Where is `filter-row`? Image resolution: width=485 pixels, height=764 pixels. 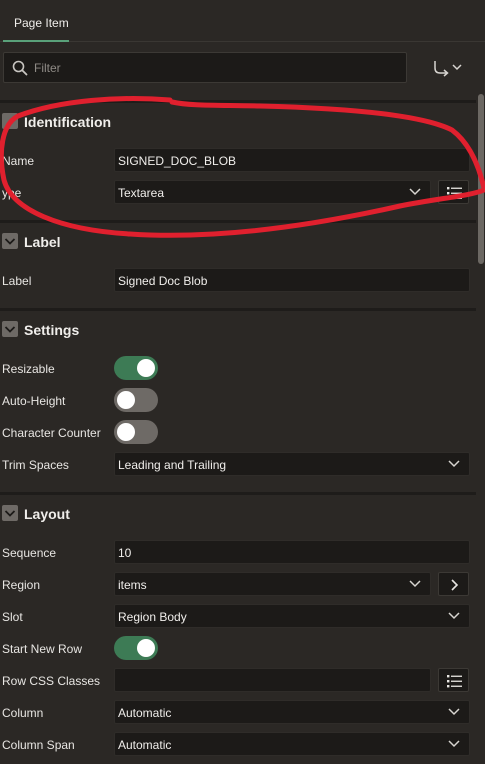
filter-row is located at coordinates (242, 67).